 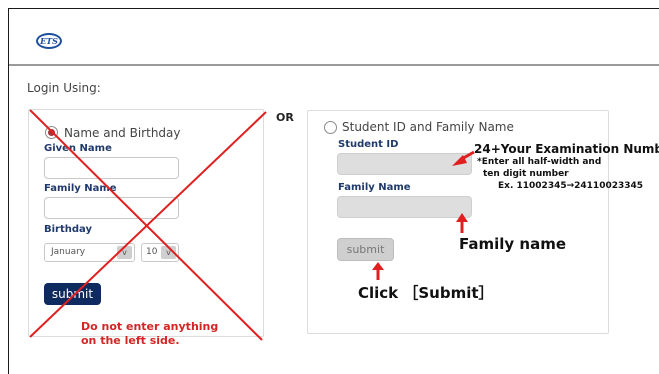 What do you see at coordinates (404, 164) in the screenshot?
I see `student-id-input` at bounding box center [404, 164].